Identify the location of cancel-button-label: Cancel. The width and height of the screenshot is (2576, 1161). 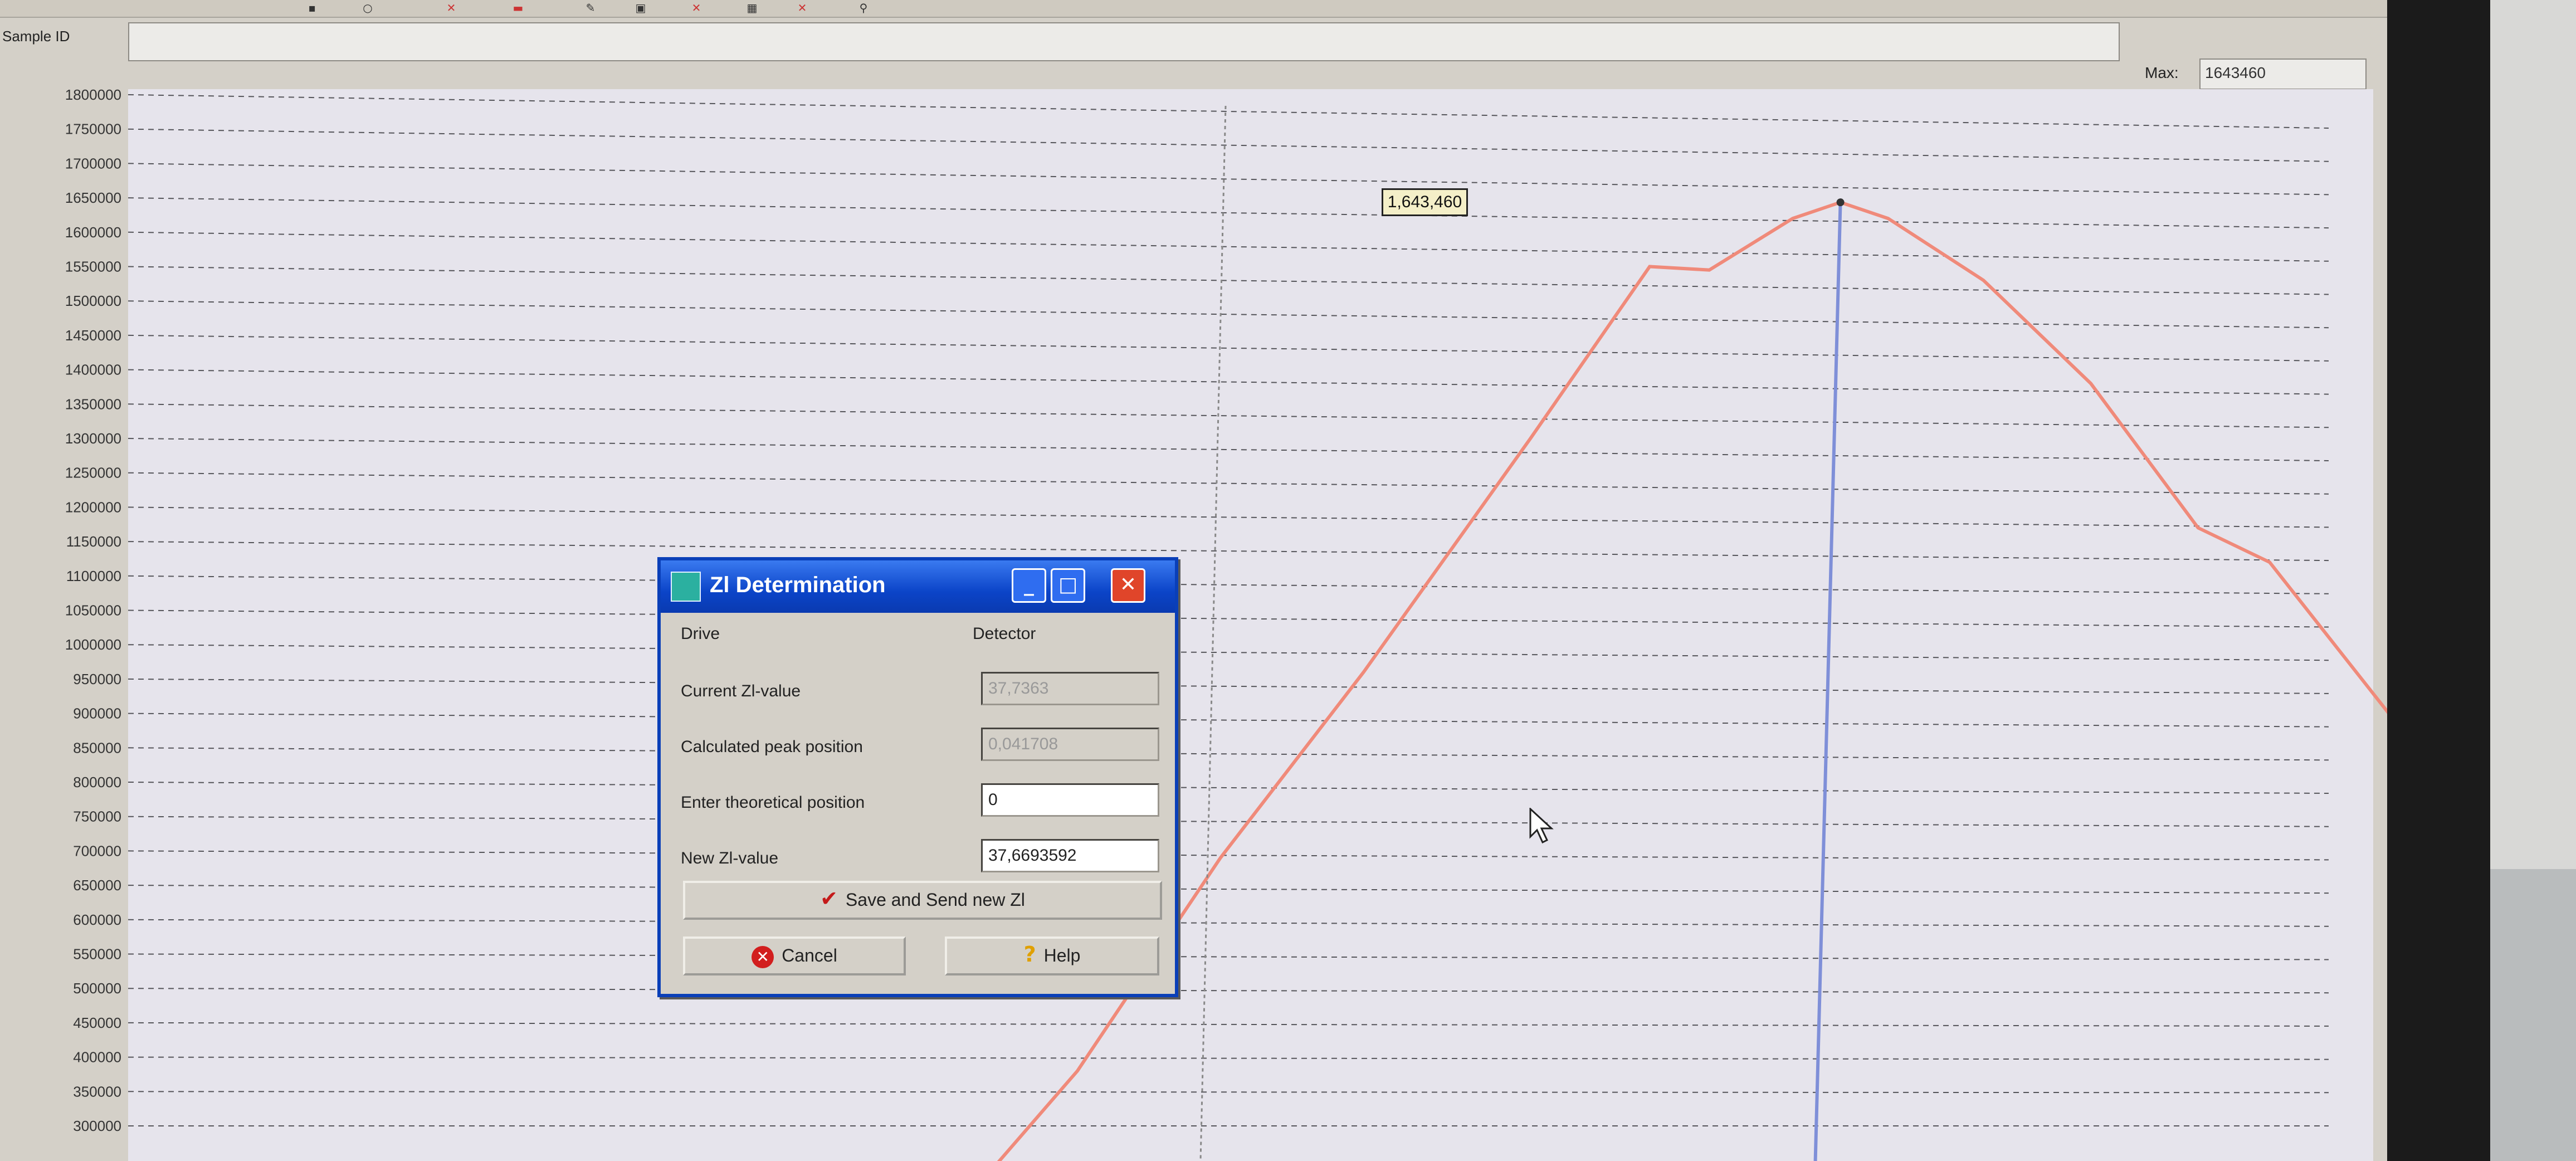
(809, 955).